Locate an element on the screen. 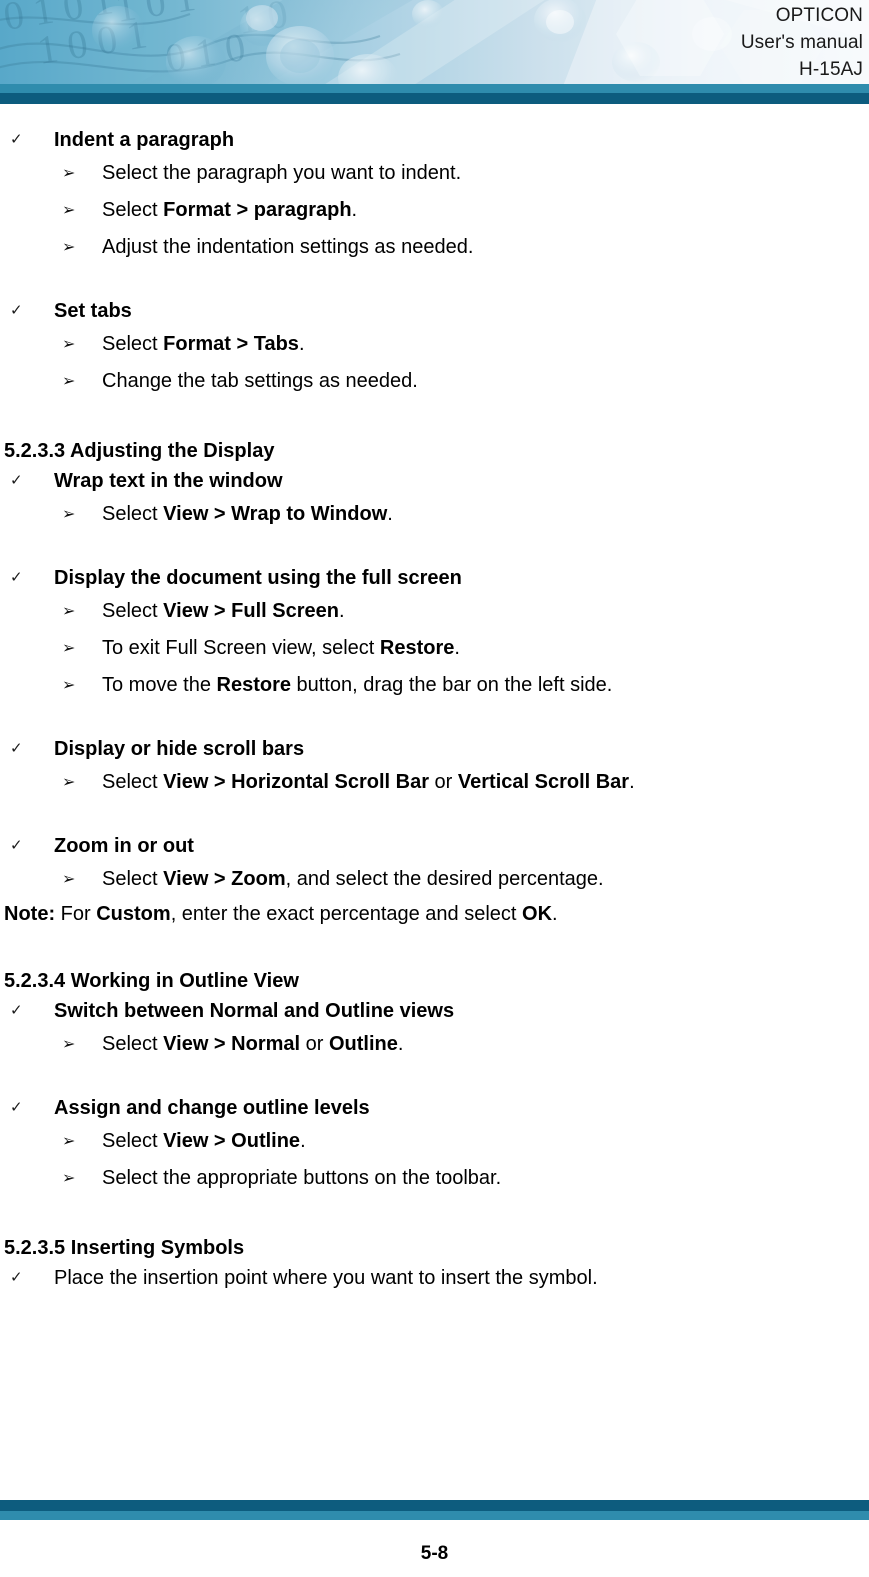  note-text-tail: . is located at coordinates (555, 914).